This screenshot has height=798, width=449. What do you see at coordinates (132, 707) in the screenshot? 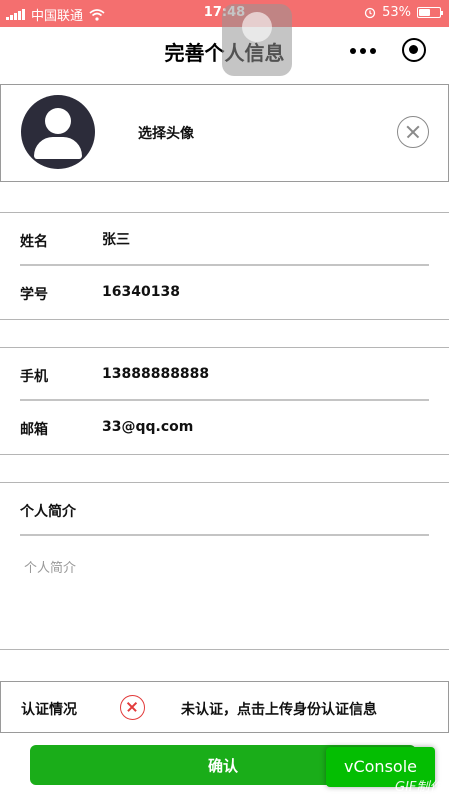
I see `unverified-icon` at bounding box center [132, 707].